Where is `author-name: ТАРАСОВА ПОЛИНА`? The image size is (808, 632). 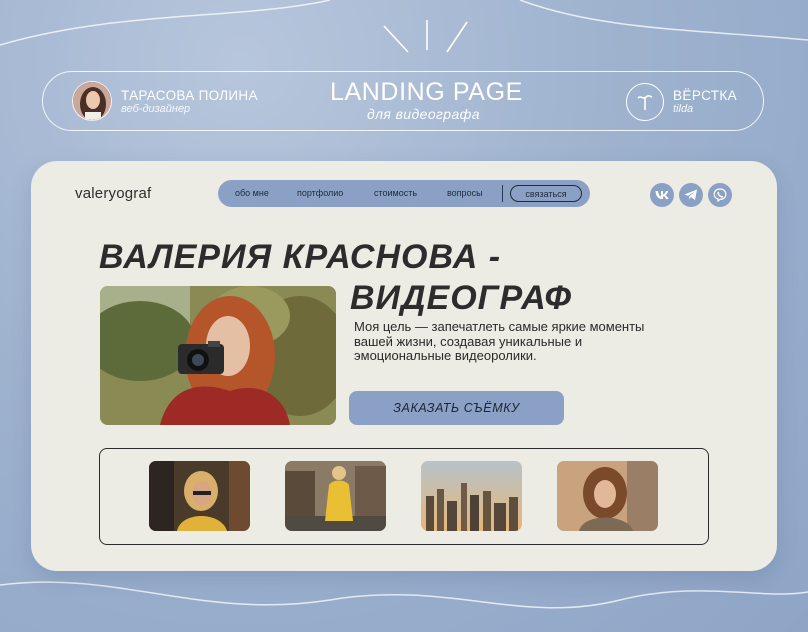
author-name: ТАРАСОВА ПОЛИНА is located at coordinates (189, 95).